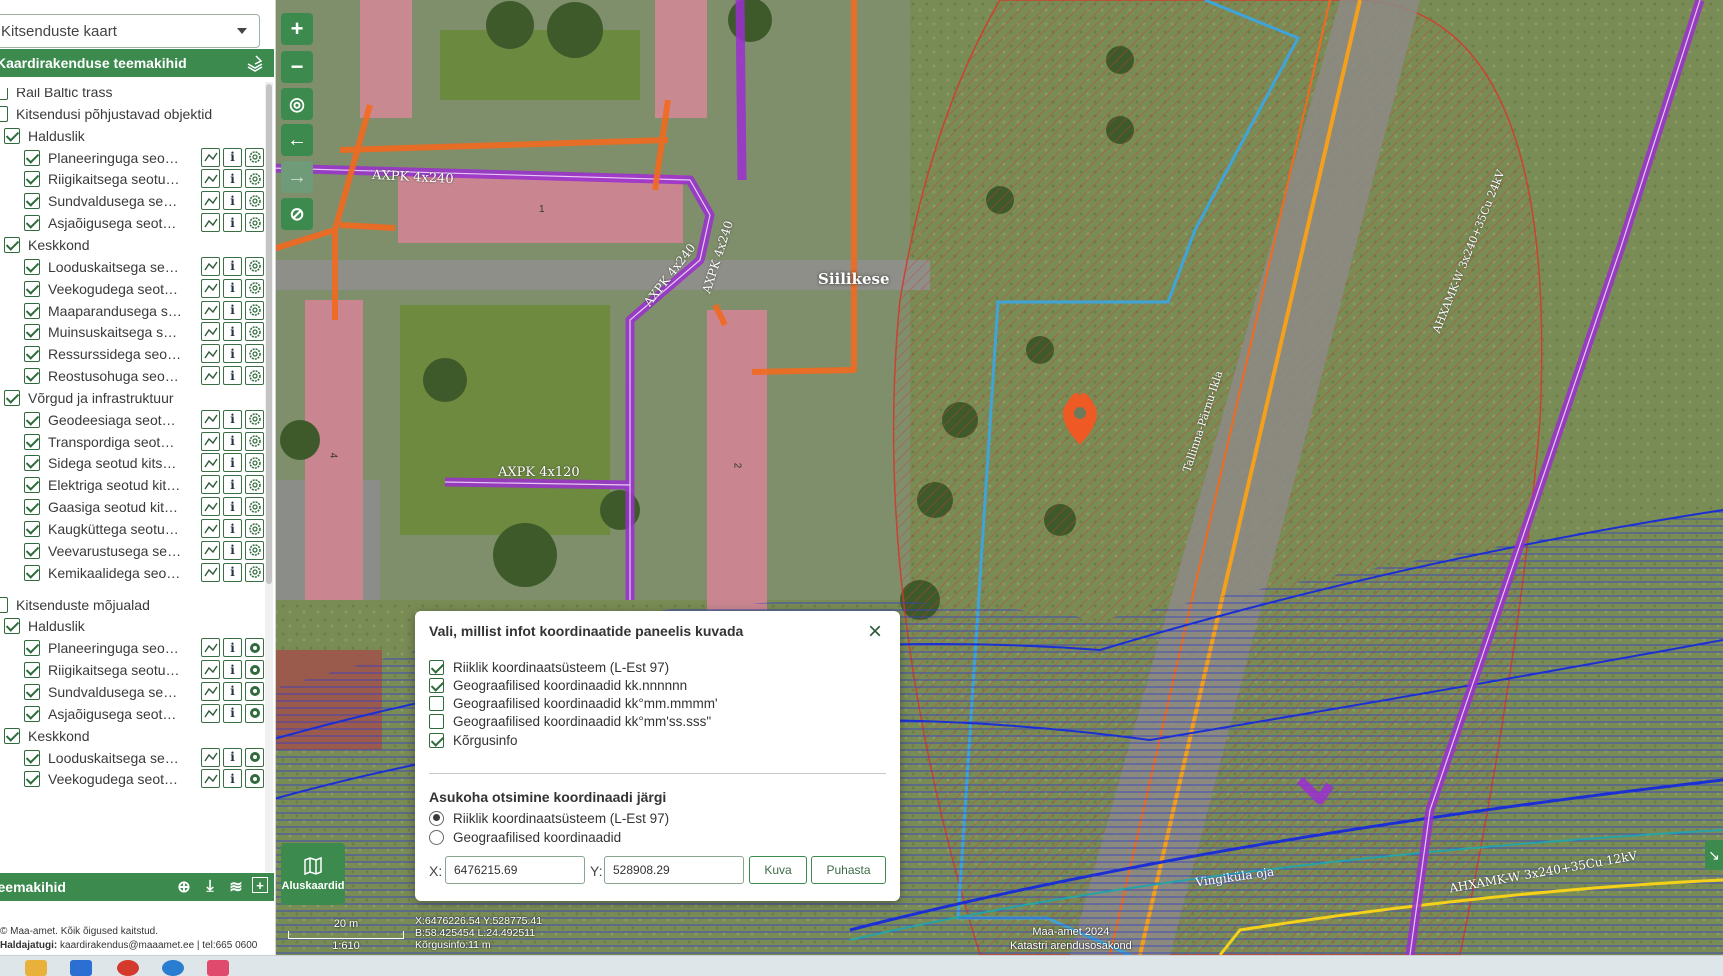 This screenshot has width=1723, height=976. What do you see at coordinates (132, 376) in the screenshot?
I see `layer-row: Reostusohuga seotud kitsendused i` at bounding box center [132, 376].